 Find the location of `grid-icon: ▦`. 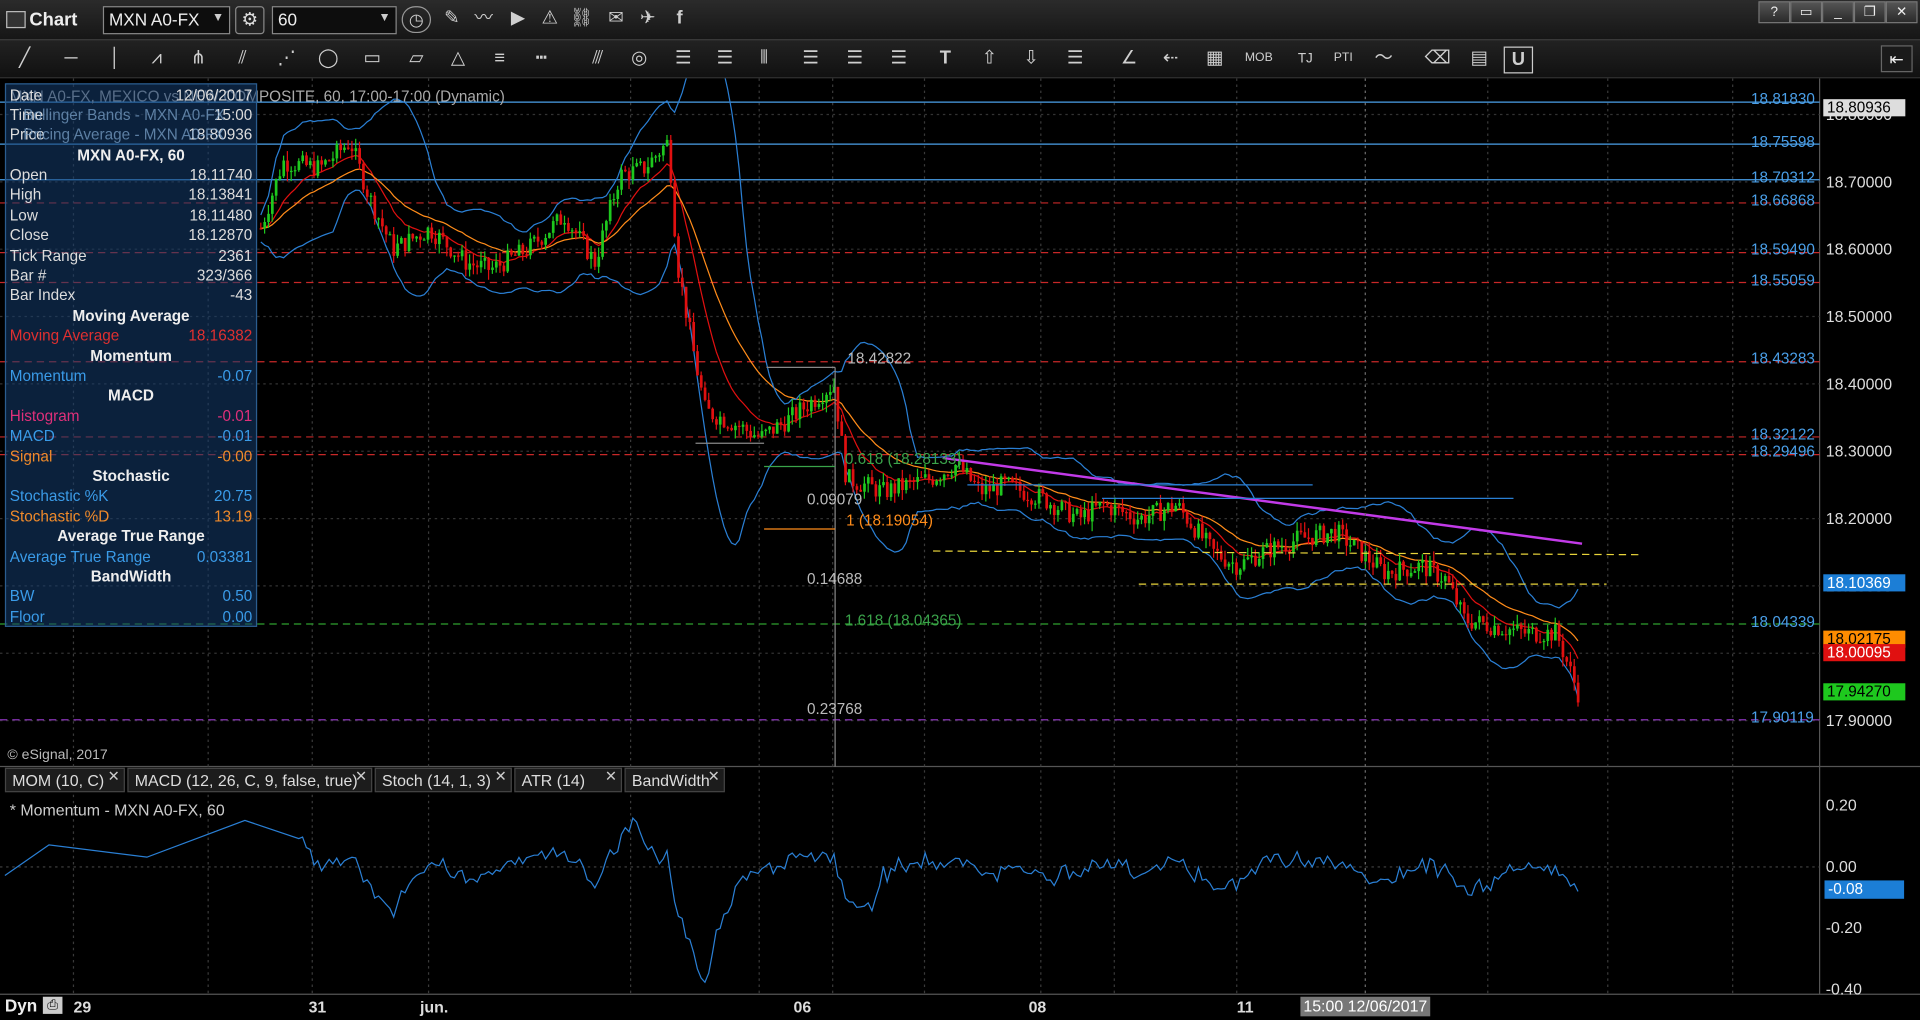

grid-icon: ▦ is located at coordinates (1214, 59).